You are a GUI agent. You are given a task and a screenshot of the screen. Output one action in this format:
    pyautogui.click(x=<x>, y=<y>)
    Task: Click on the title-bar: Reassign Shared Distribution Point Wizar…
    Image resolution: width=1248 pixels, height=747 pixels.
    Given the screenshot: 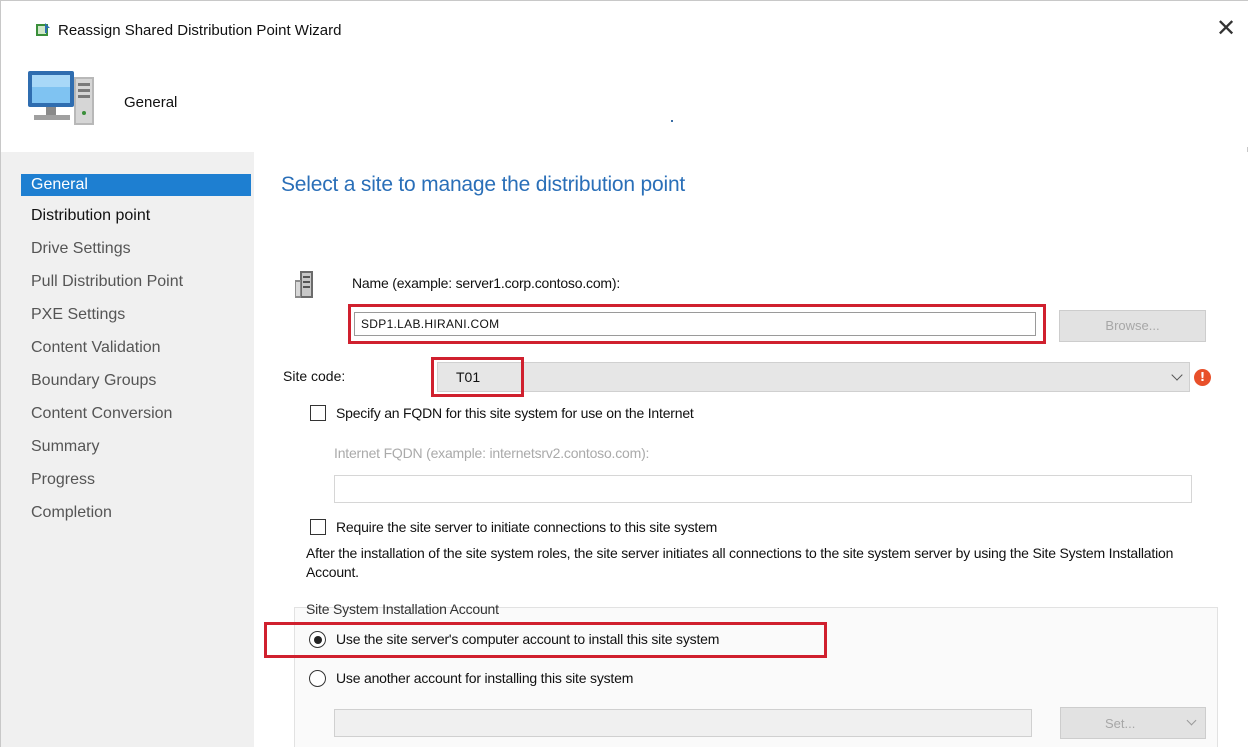 What is the action you would take?
    pyautogui.click(x=624, y=21)
    